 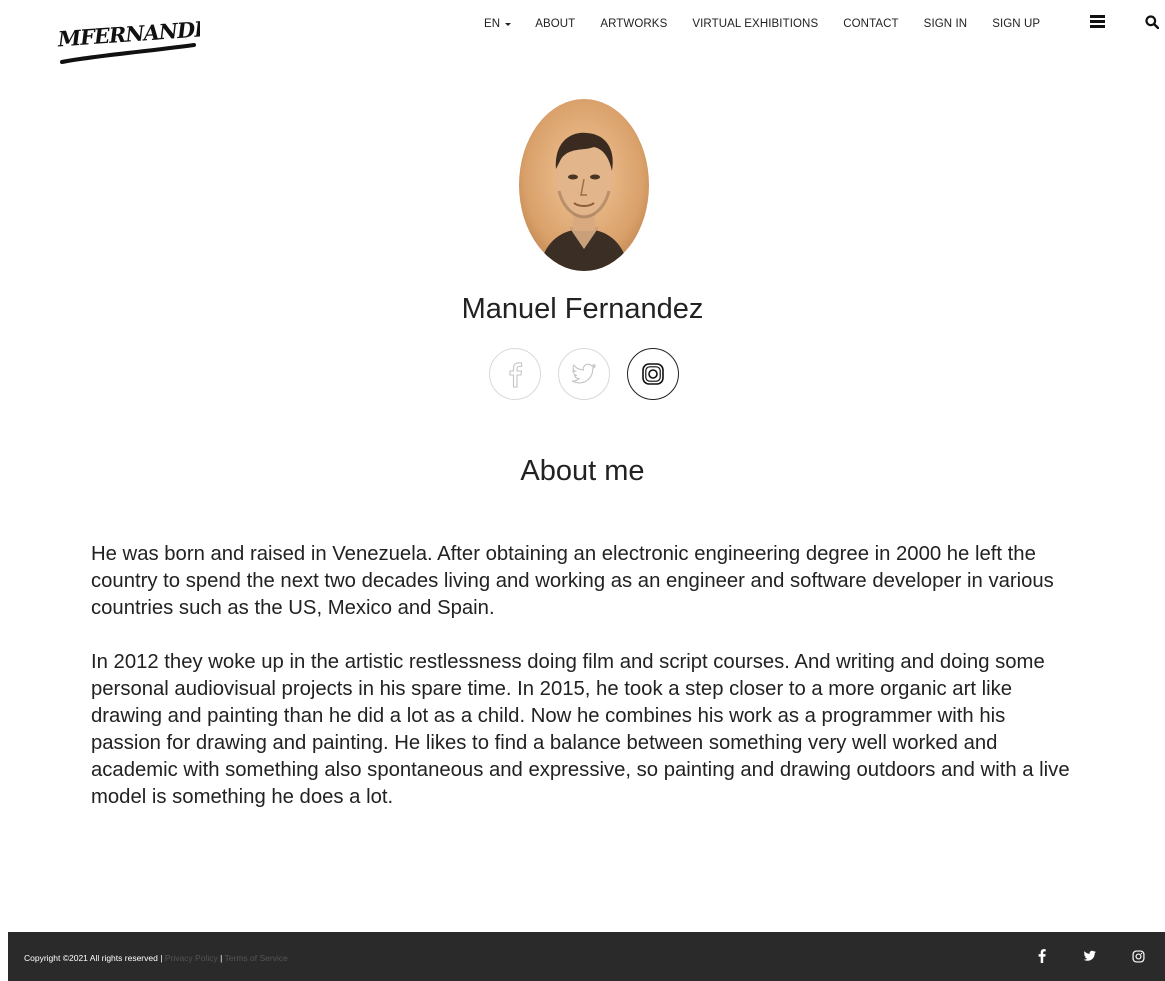 What do you see at coordinates (555, 24) in the screenshot?
I see `nav-about: ABOUT` at bounding box center [555, 24].